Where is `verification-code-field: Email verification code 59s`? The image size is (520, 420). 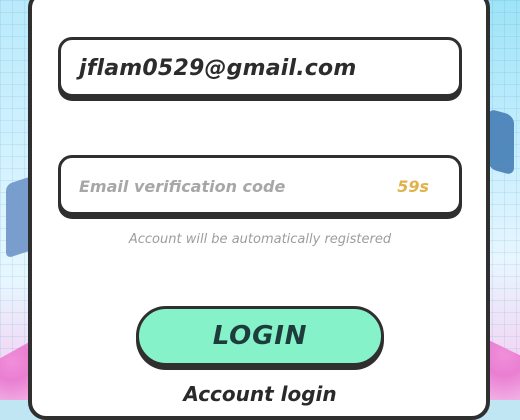
verification-code-field: Email verification code 59s is located at coordinates (260, 185).